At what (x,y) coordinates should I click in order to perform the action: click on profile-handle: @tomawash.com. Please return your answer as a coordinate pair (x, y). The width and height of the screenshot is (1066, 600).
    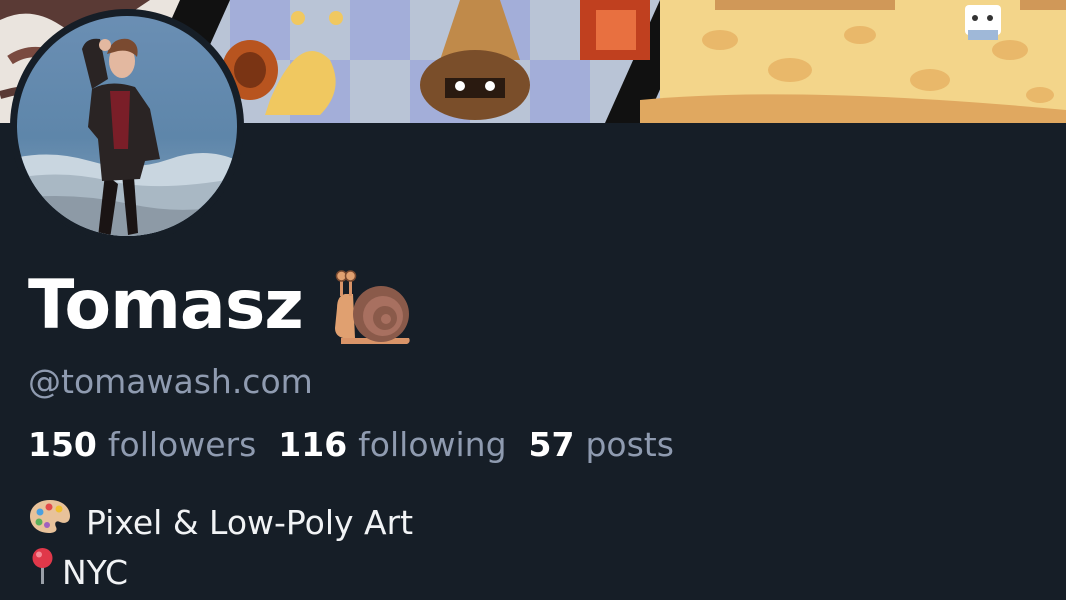
    Looking at the image, I should click on (170, 381).